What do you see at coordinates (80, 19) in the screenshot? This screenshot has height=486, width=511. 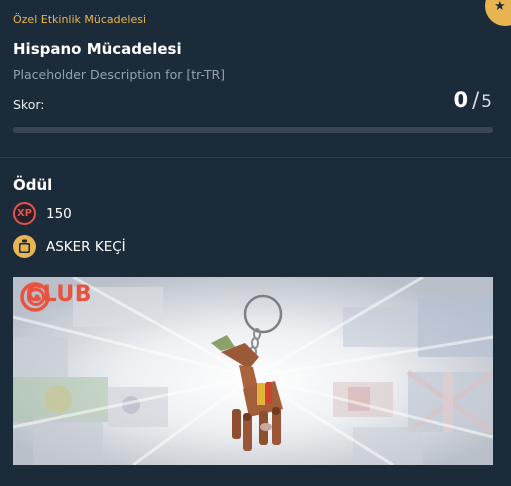 I see `event-label: Özel Etkinlik Mücadelesi` at bounding box center [80, 19].